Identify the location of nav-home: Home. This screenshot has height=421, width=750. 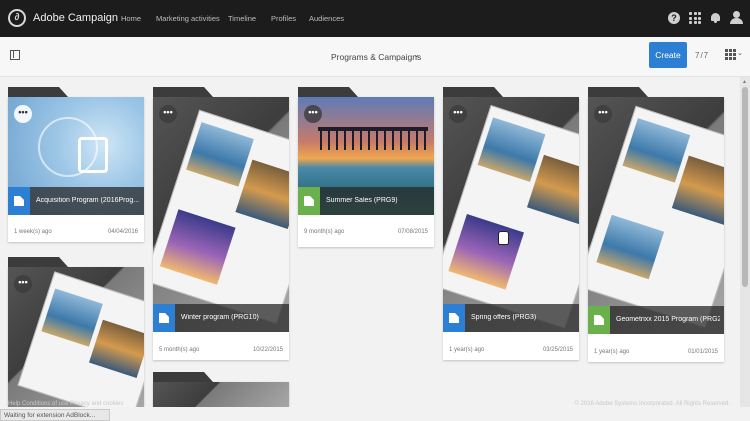
(131, 18).